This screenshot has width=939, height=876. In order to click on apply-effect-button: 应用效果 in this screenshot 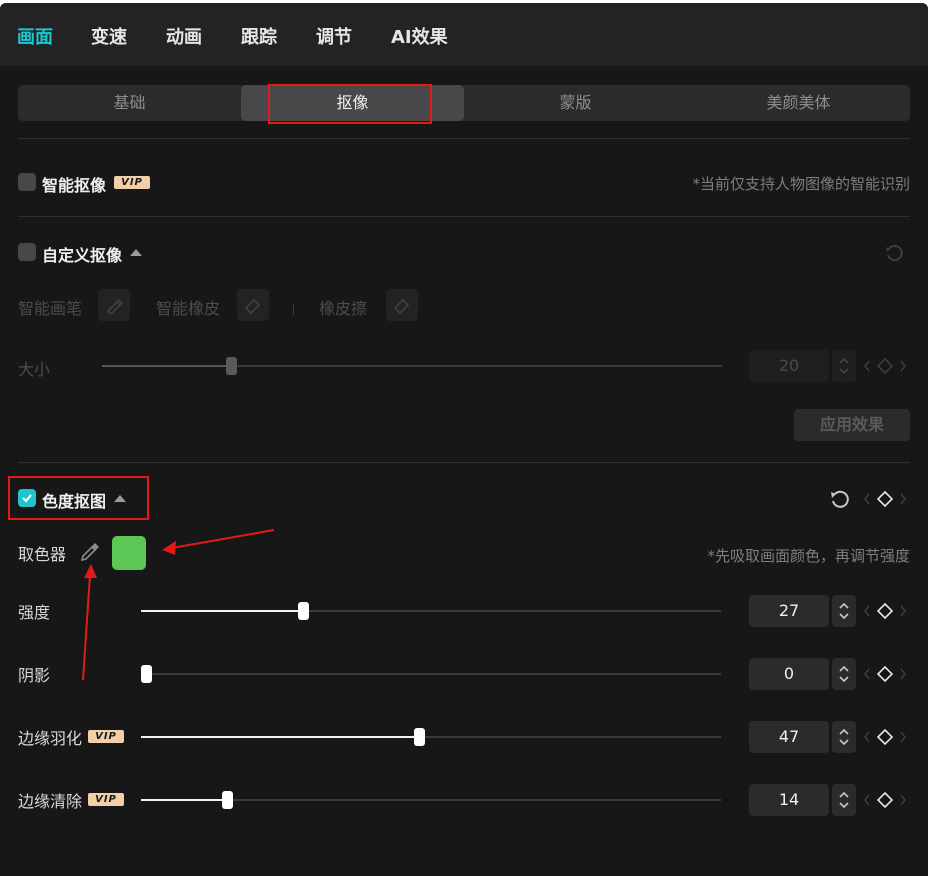, I will do `click(852, 425)`.